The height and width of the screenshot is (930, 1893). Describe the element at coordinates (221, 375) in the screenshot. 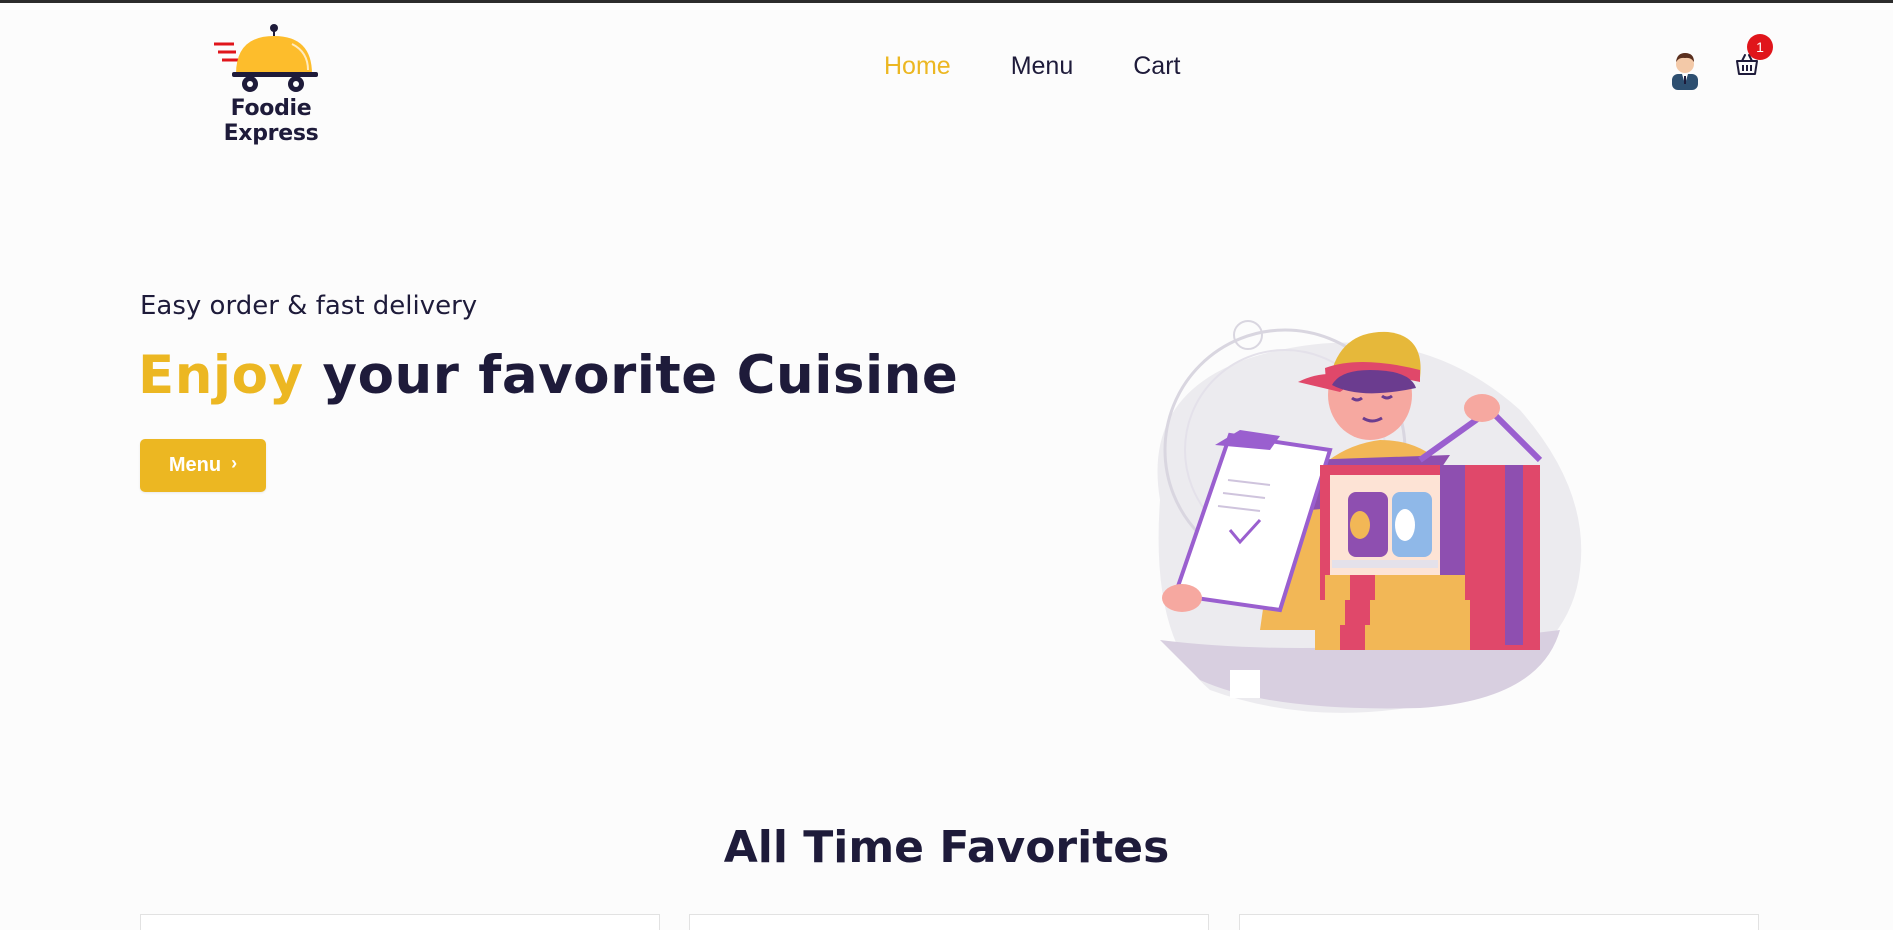

I see `hero-title-accent: Enjoy` at that location.